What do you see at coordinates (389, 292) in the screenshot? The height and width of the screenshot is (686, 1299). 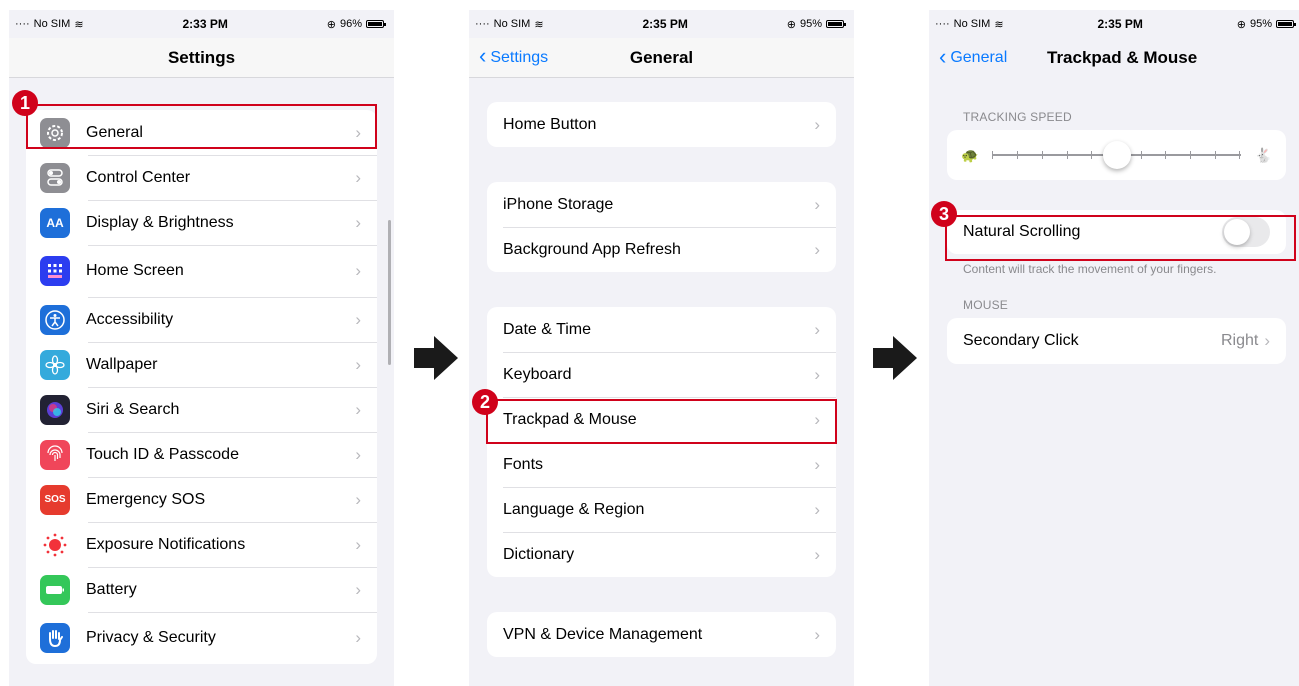 I see `scrollbar` at bounding box center [389, 292].